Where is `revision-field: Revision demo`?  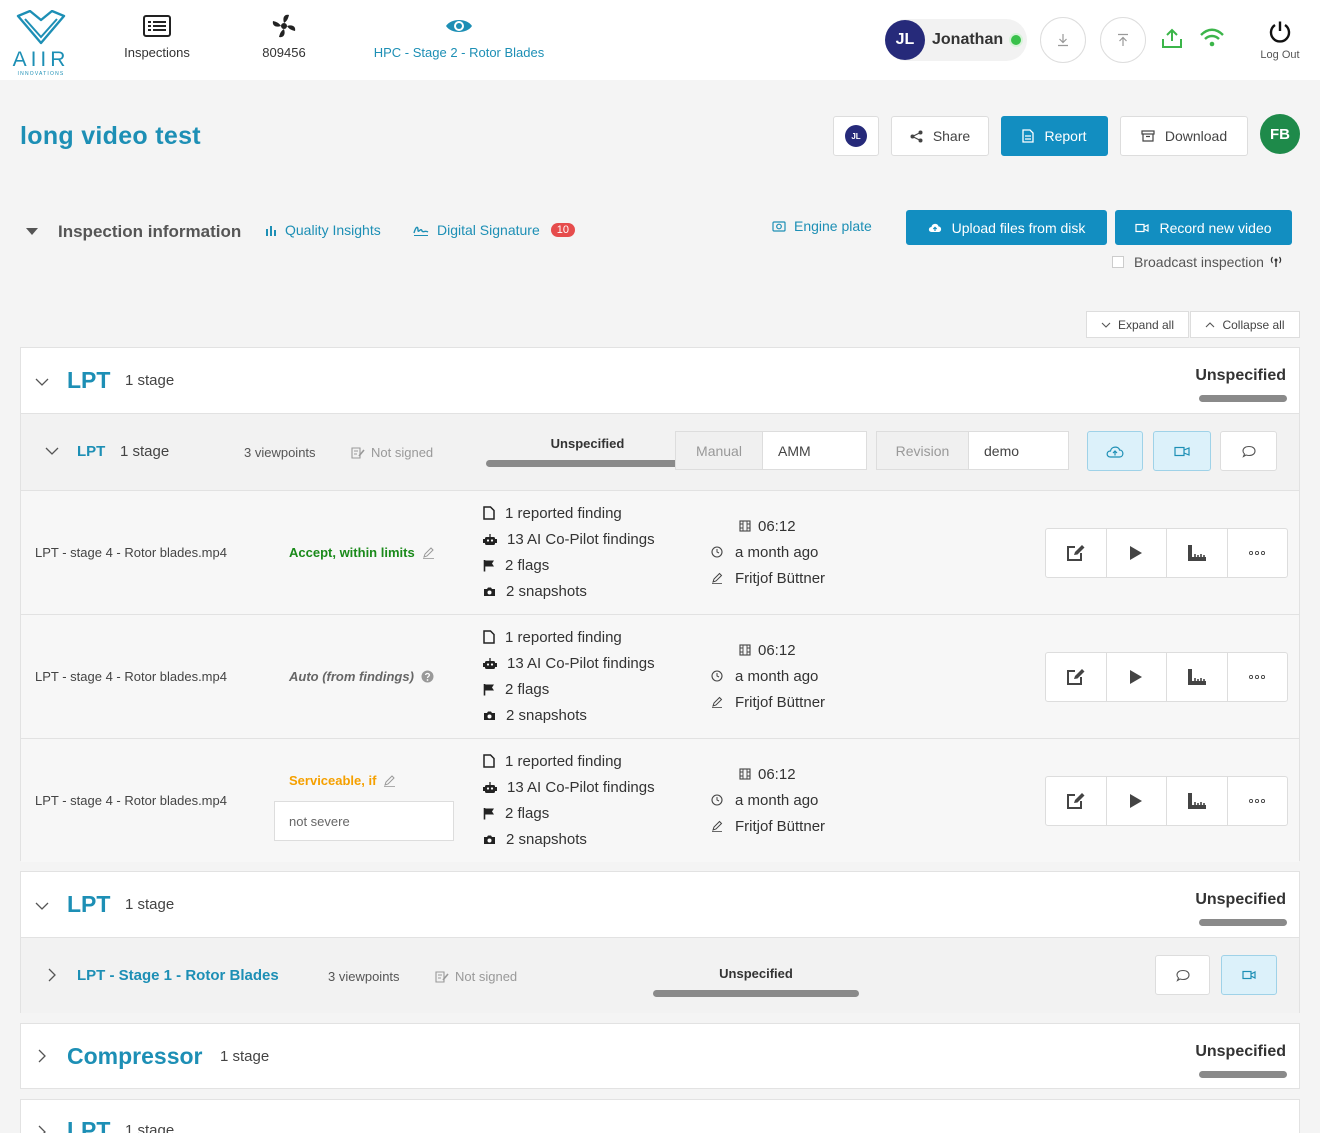 revision-field: Revision demo is located at coordinates (972, 450).